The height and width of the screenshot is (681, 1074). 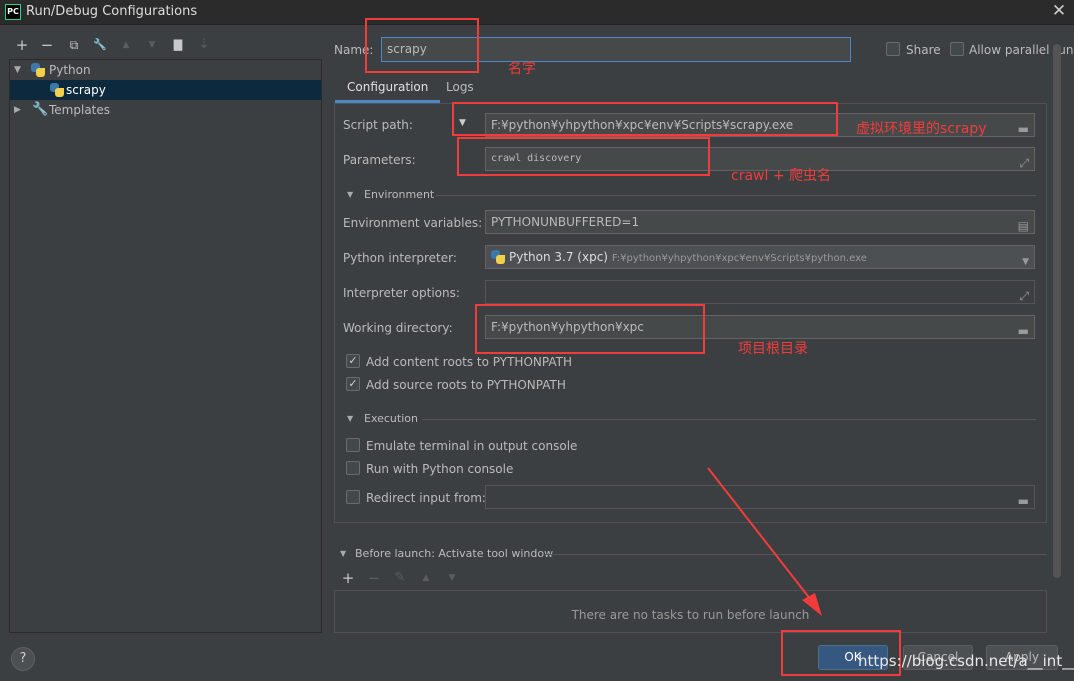 I want to click on tree-item-templates: ▶ 🔧 Templates, so click(x=165, y=110).